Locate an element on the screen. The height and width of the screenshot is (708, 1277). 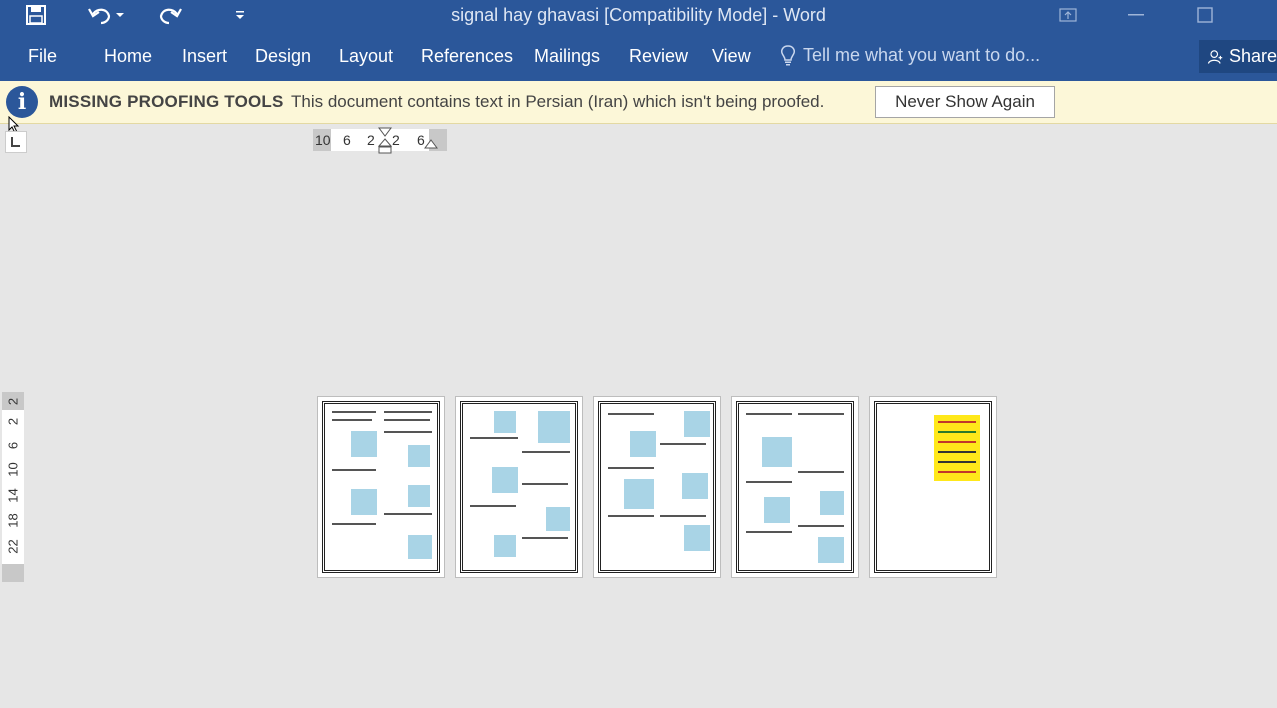
tab-references: References is located at coordinates (467, 56).